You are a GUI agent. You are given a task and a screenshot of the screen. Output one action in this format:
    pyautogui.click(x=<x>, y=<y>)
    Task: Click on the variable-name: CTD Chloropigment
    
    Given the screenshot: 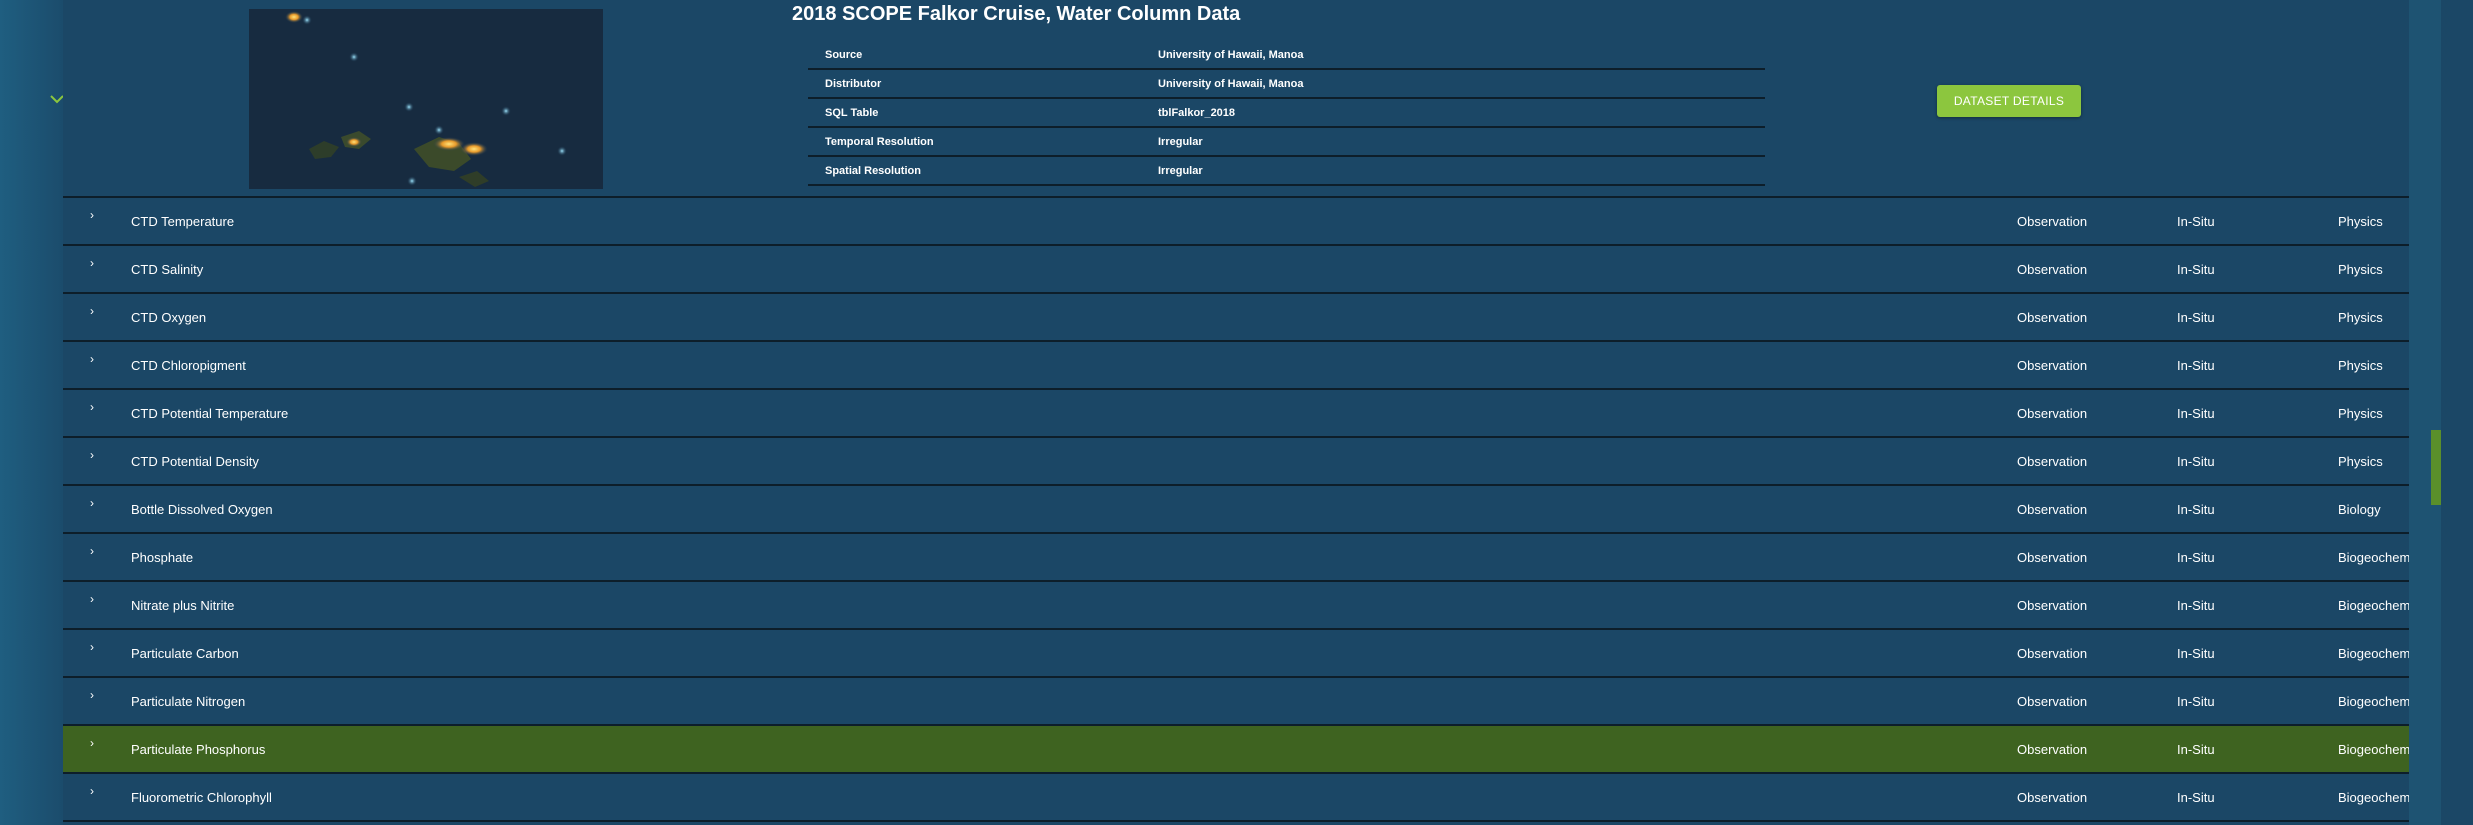 What is the action you would take?
    pyautogui.click(x=188, y=365)
    